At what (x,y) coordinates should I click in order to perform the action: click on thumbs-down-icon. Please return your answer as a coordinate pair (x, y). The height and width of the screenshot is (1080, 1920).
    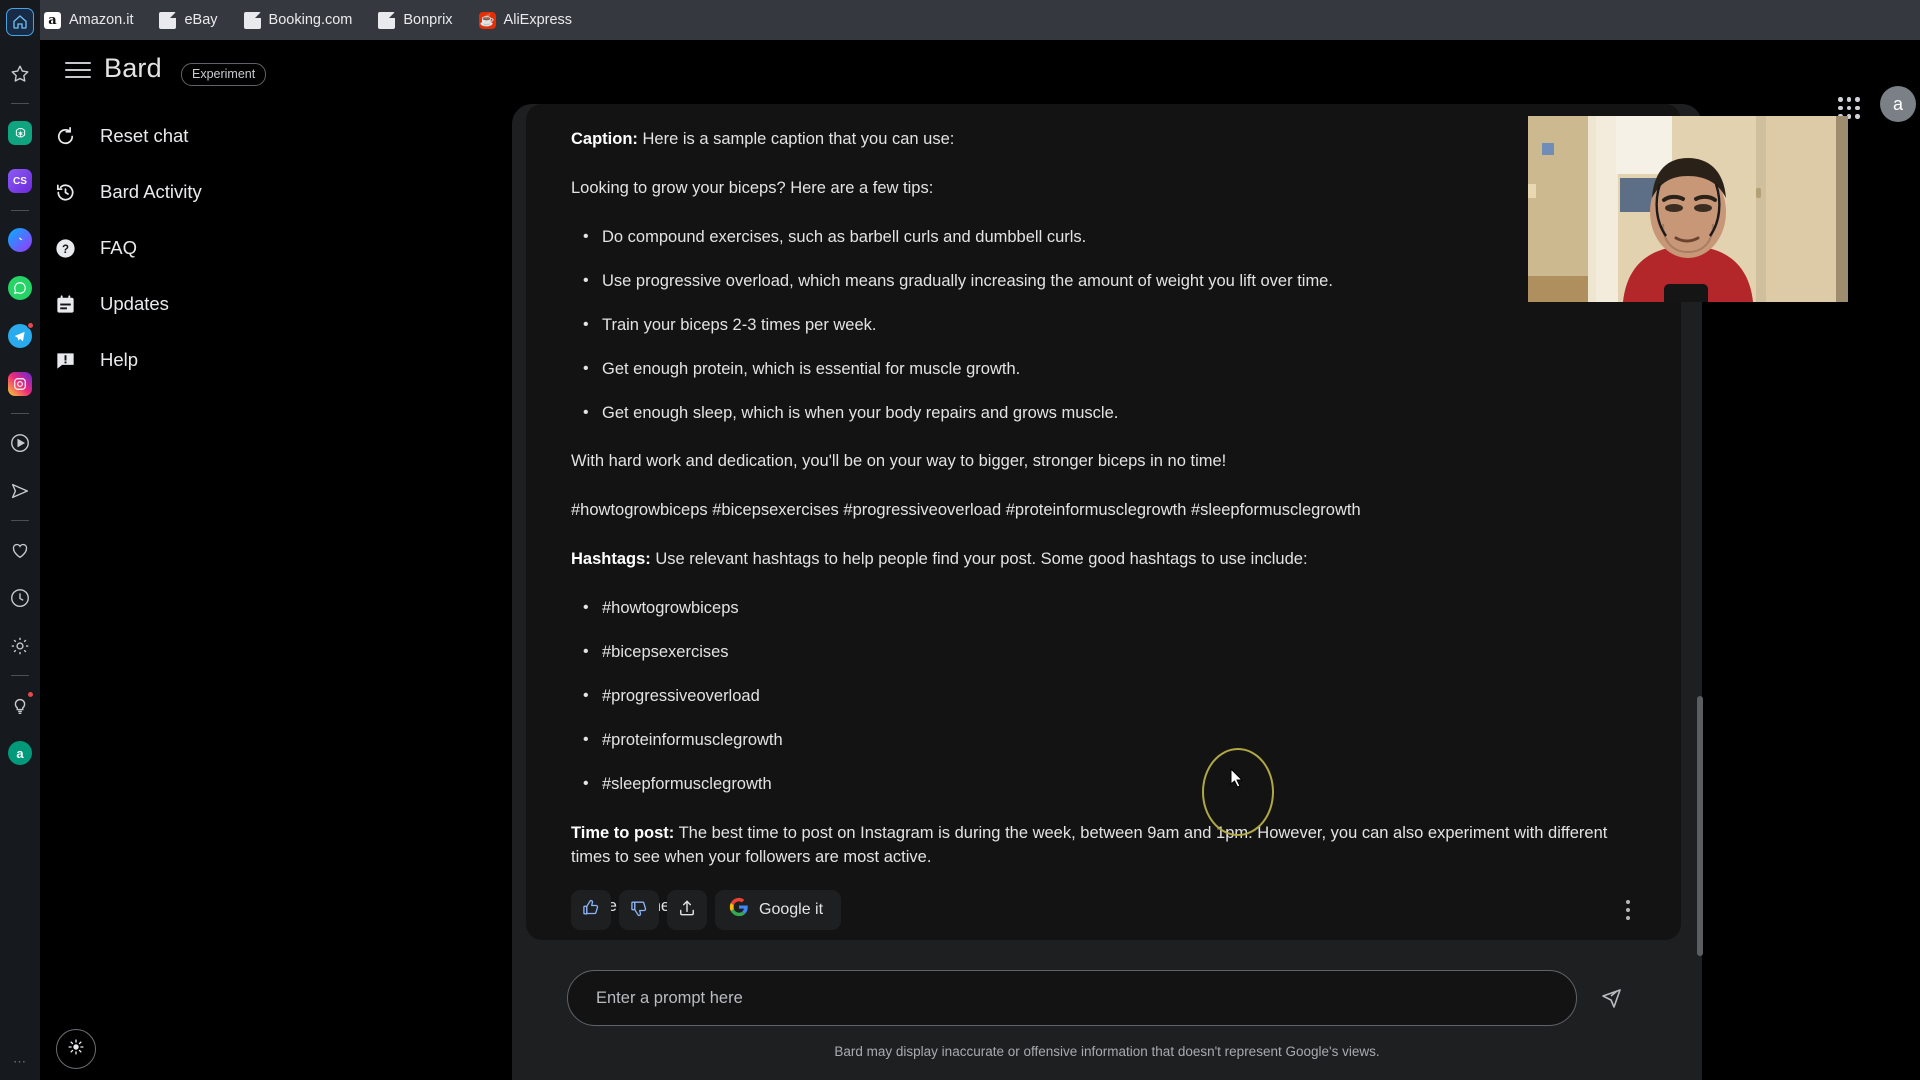
    Looking at the image, I should click on (639, 910).